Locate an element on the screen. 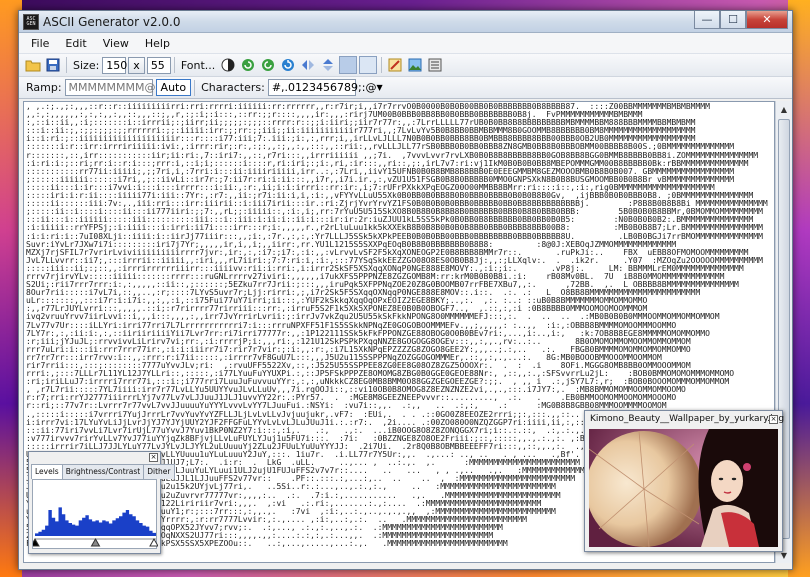 The image size is (810, 577). flip-horizontal-icon is located at coordinates (308, 65).